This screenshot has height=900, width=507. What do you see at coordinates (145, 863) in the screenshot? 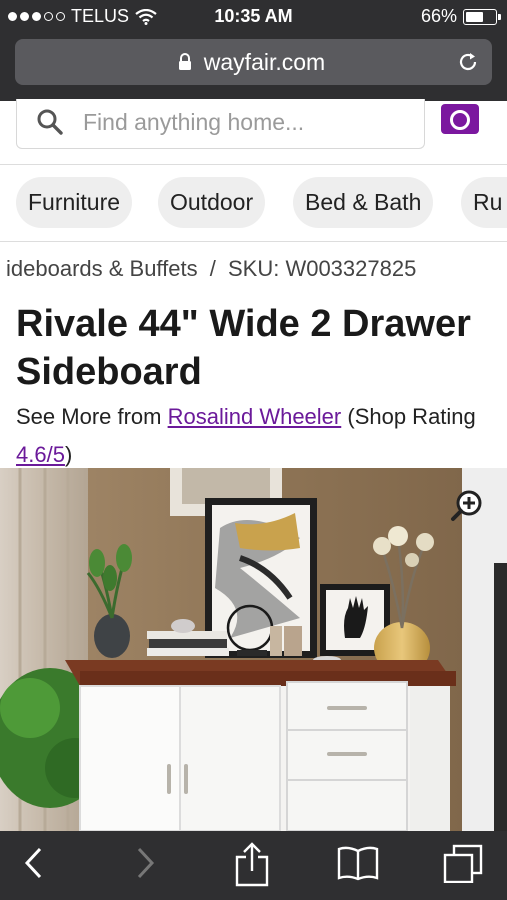
I see `forward-icon` at bounding box center [145, 863].